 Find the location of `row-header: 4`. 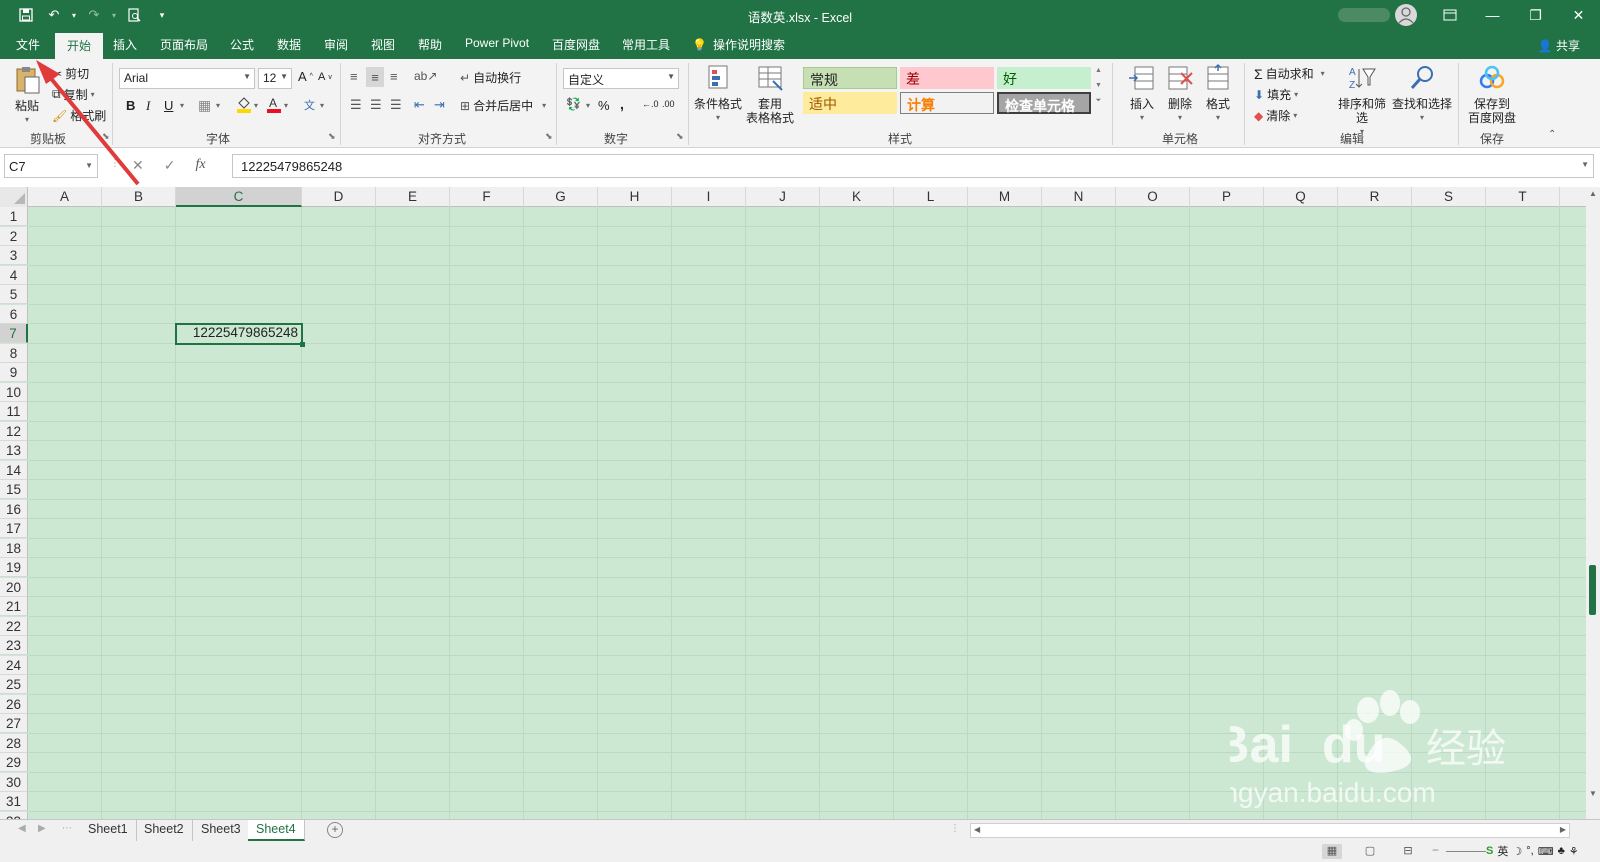

row-header: 4 is located at coordinates (14, 275).